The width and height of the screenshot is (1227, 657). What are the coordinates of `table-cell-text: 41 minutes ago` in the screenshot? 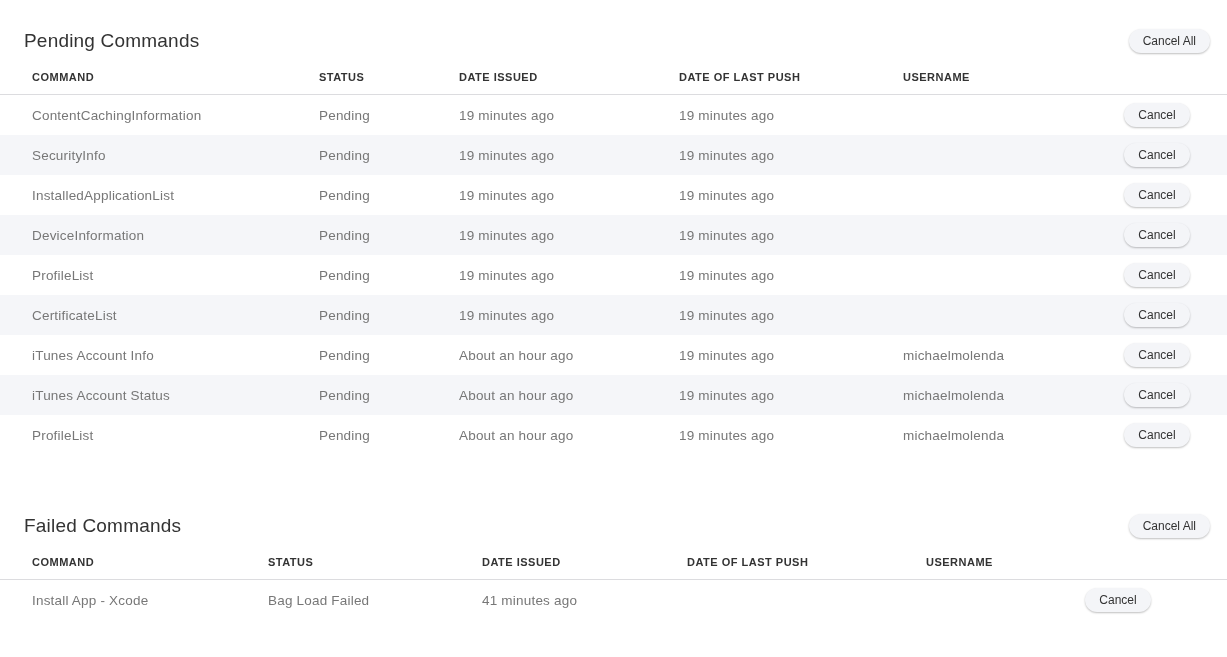 It's located at (530, 600).